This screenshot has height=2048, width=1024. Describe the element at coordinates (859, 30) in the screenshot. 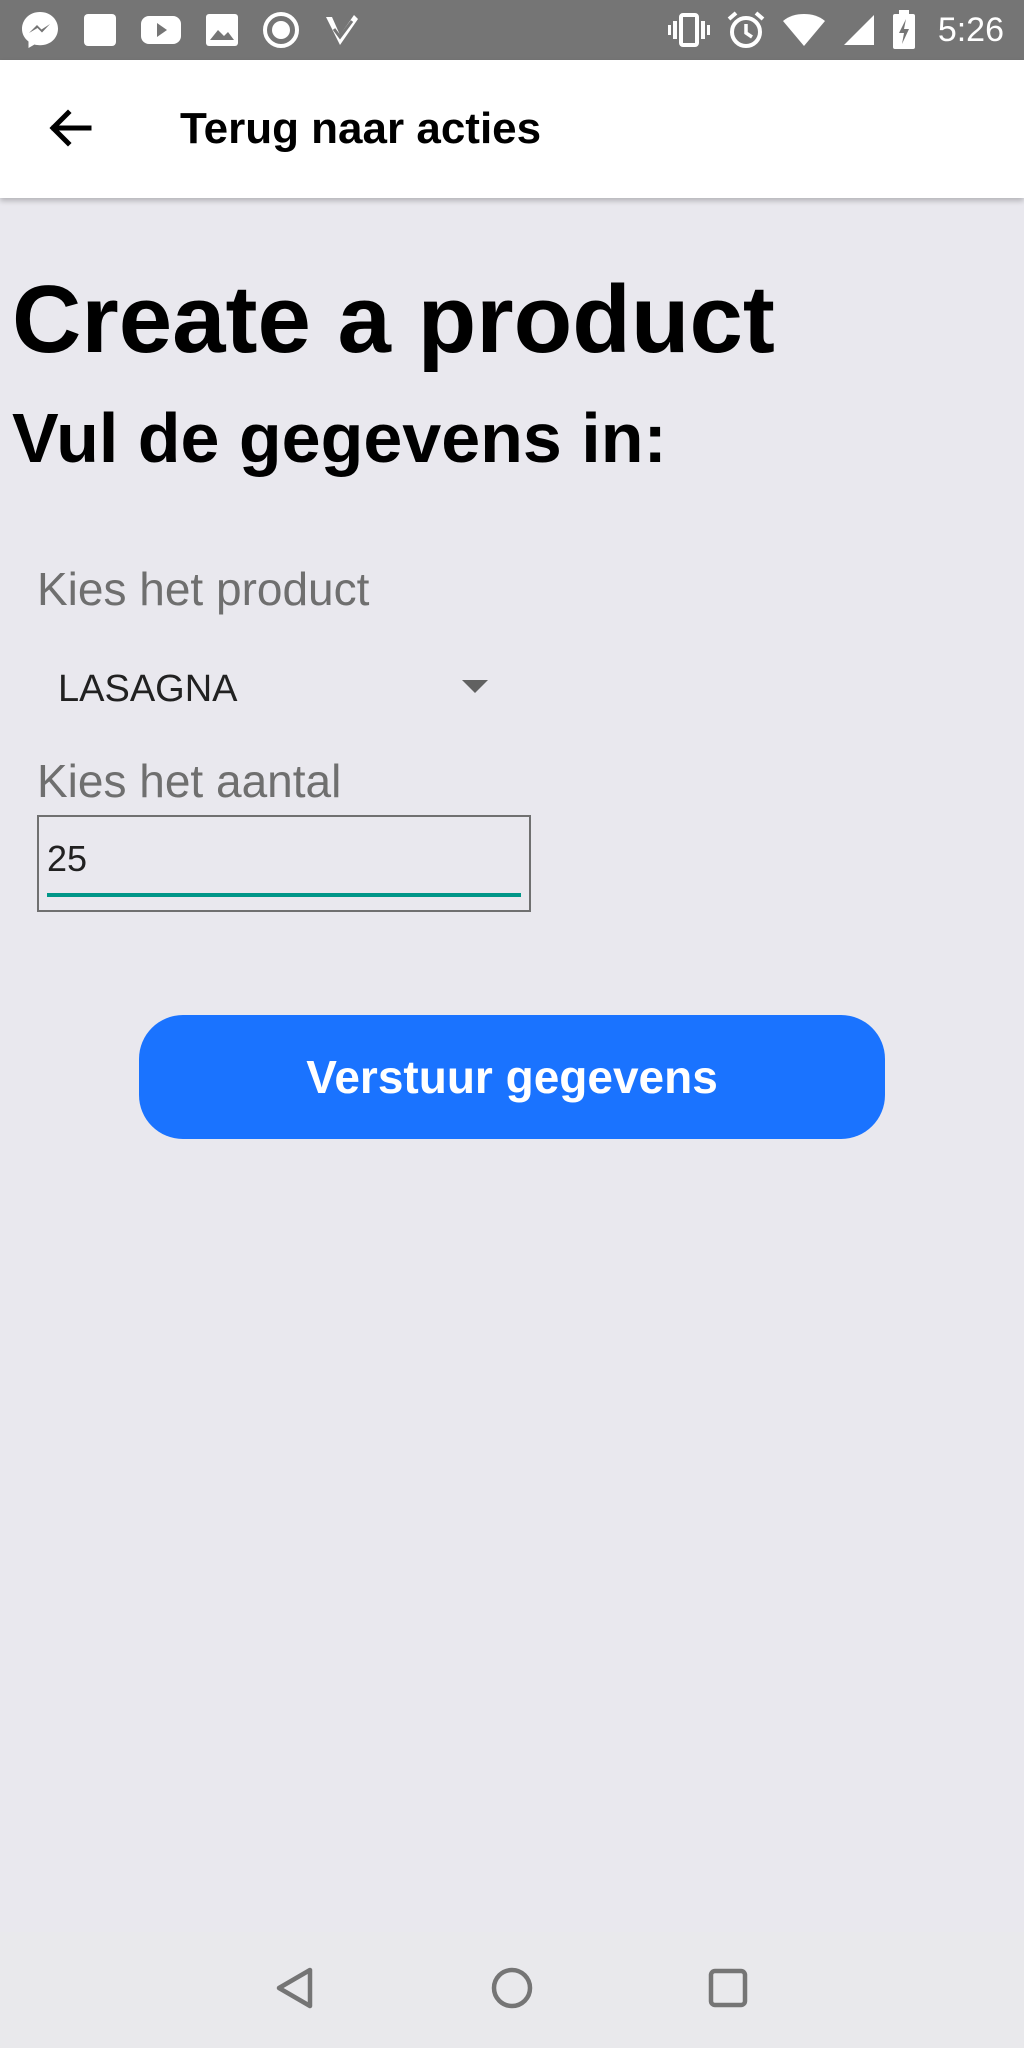

I see `signal-icon` at that location.